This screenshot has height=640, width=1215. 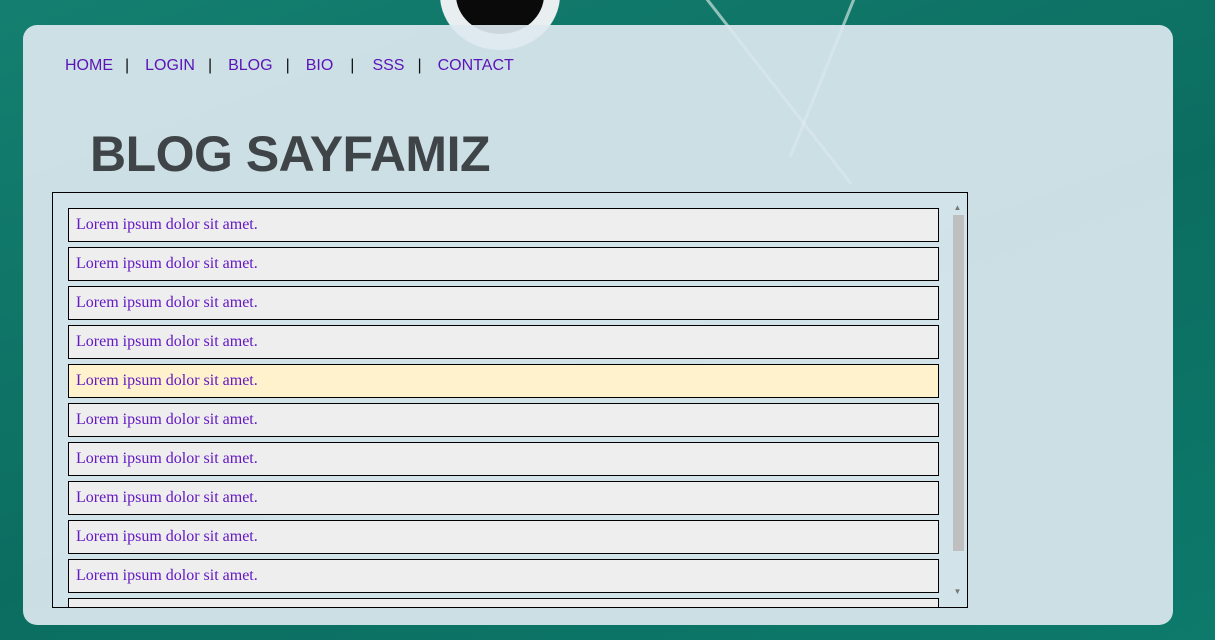 I want to click on page-title: BLOG SAYFAMIZ, so click(x=290, y=154).